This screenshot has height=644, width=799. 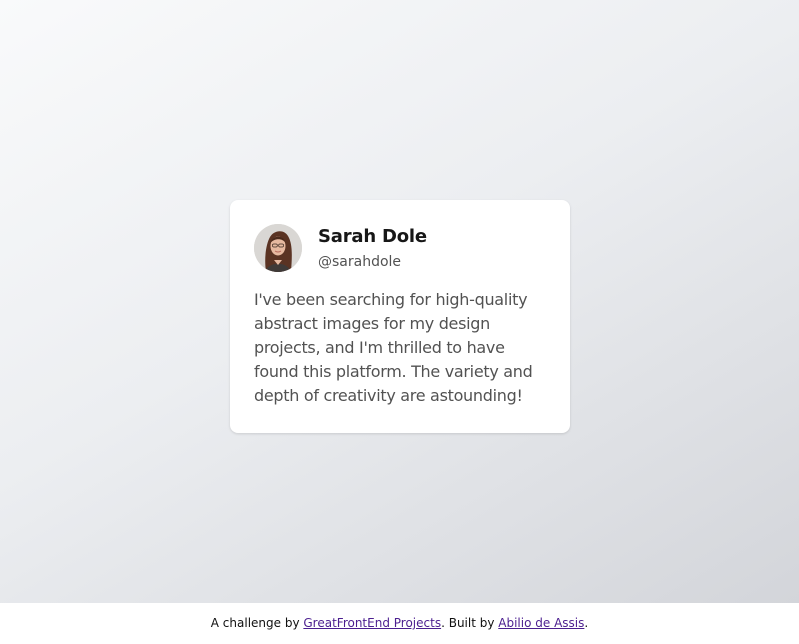 What do you see at coordinates (372, 623) in the screenshot?
I see `greatfrontend-link: GreatFrontEnd Projects` at bounding box center [372, 623].